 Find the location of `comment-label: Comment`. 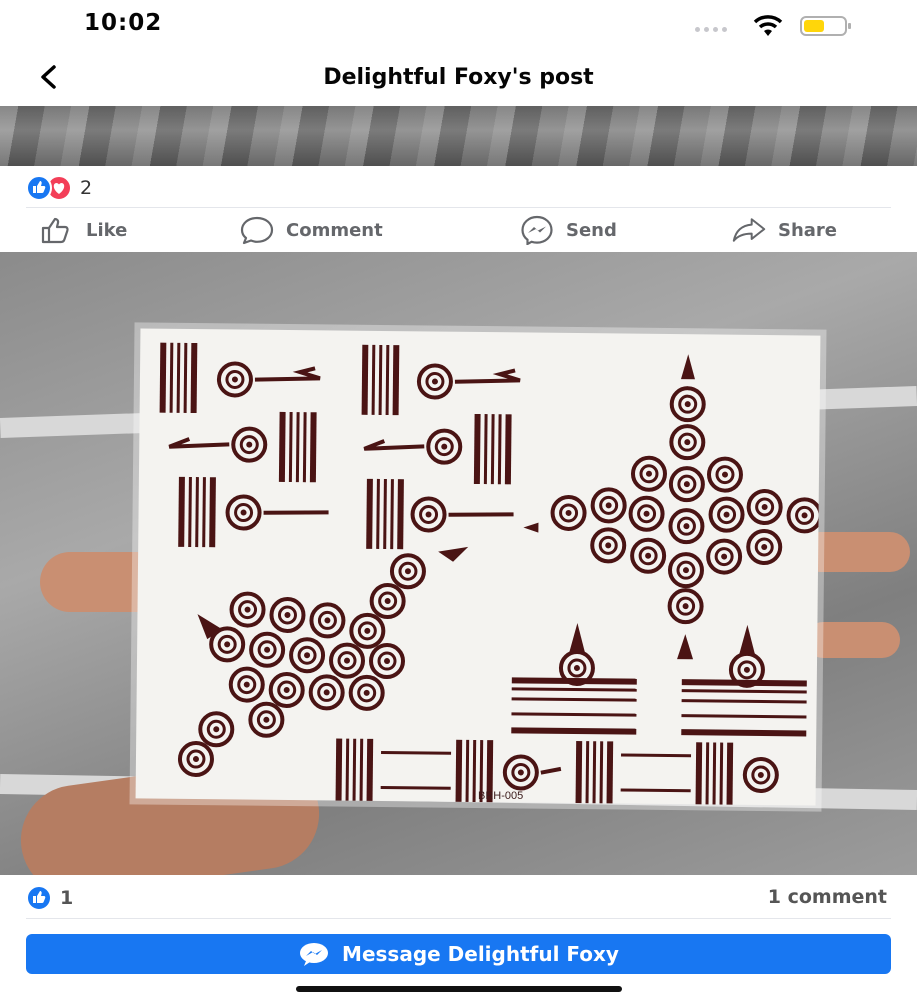

comment-label: Comment is located at coordinates (334, 230).